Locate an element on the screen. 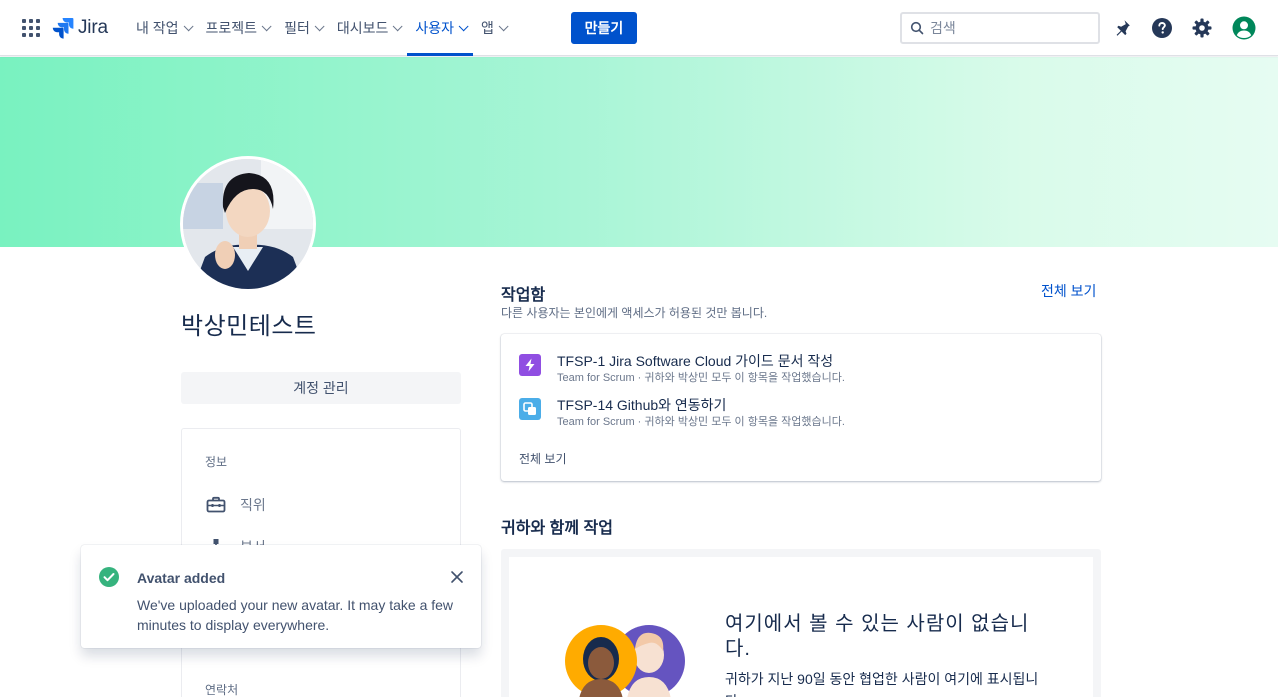 Image resolution: width=1278 pixels, height=697 pixels. empty-state-title: 여기에서 볼 수 있는 사람이 없습니다. is located at coordinates (877, 636).